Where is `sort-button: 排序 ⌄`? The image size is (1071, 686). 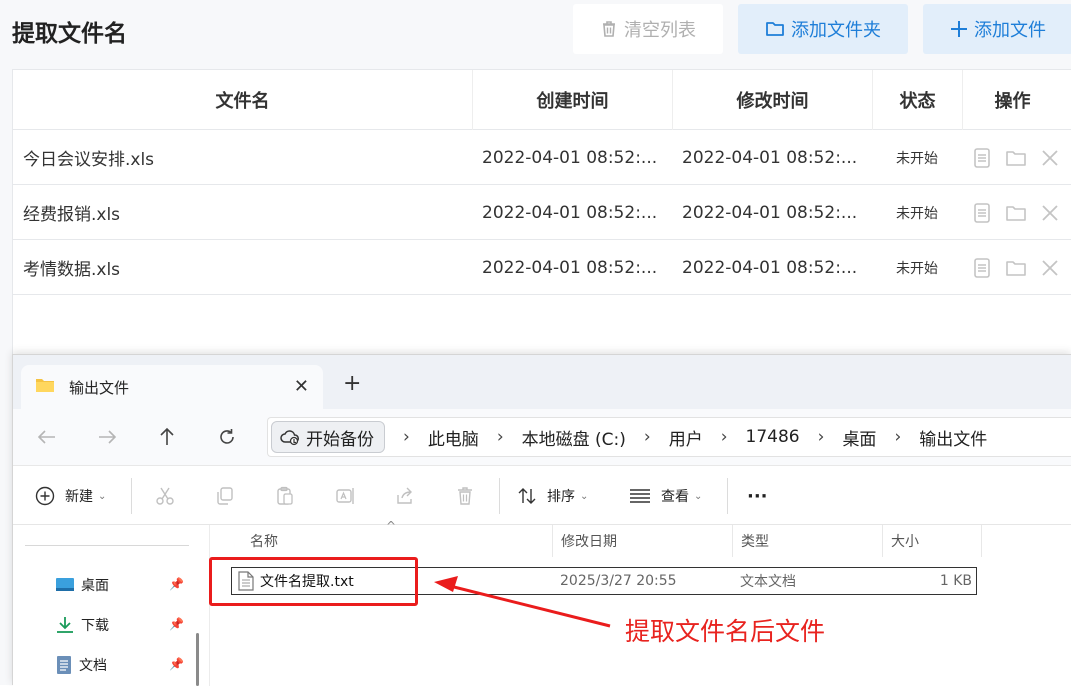 sort-button: 排序 ⌄ is located at coordinates (552, 496).